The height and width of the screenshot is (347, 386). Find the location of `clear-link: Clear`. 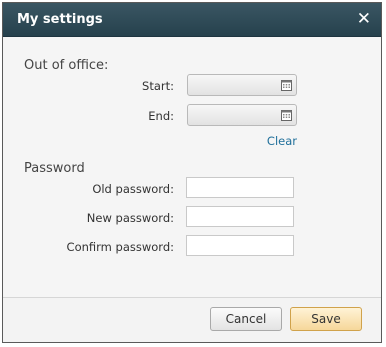

clear-link: Clear is located at coordinates (282, 141).